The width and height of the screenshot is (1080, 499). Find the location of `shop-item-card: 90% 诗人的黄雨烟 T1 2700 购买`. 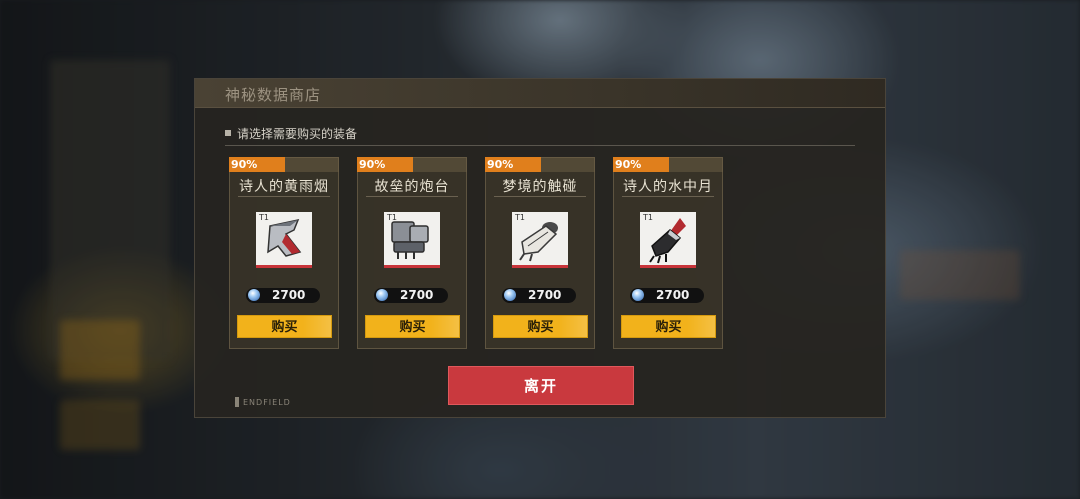

shop-item-card: 90% 诗人的黄雨烟 T1 2700 购买 is located at coordinates (284, 253).